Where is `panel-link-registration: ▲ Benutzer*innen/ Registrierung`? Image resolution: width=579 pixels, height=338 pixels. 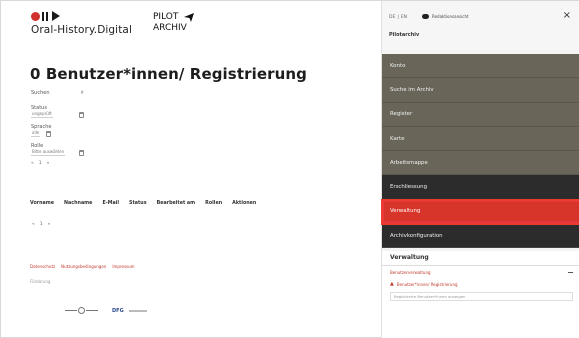 panel-link-registration: ▲ Benutzer*innen/ Registrierung is located at coordinates (480, 284).